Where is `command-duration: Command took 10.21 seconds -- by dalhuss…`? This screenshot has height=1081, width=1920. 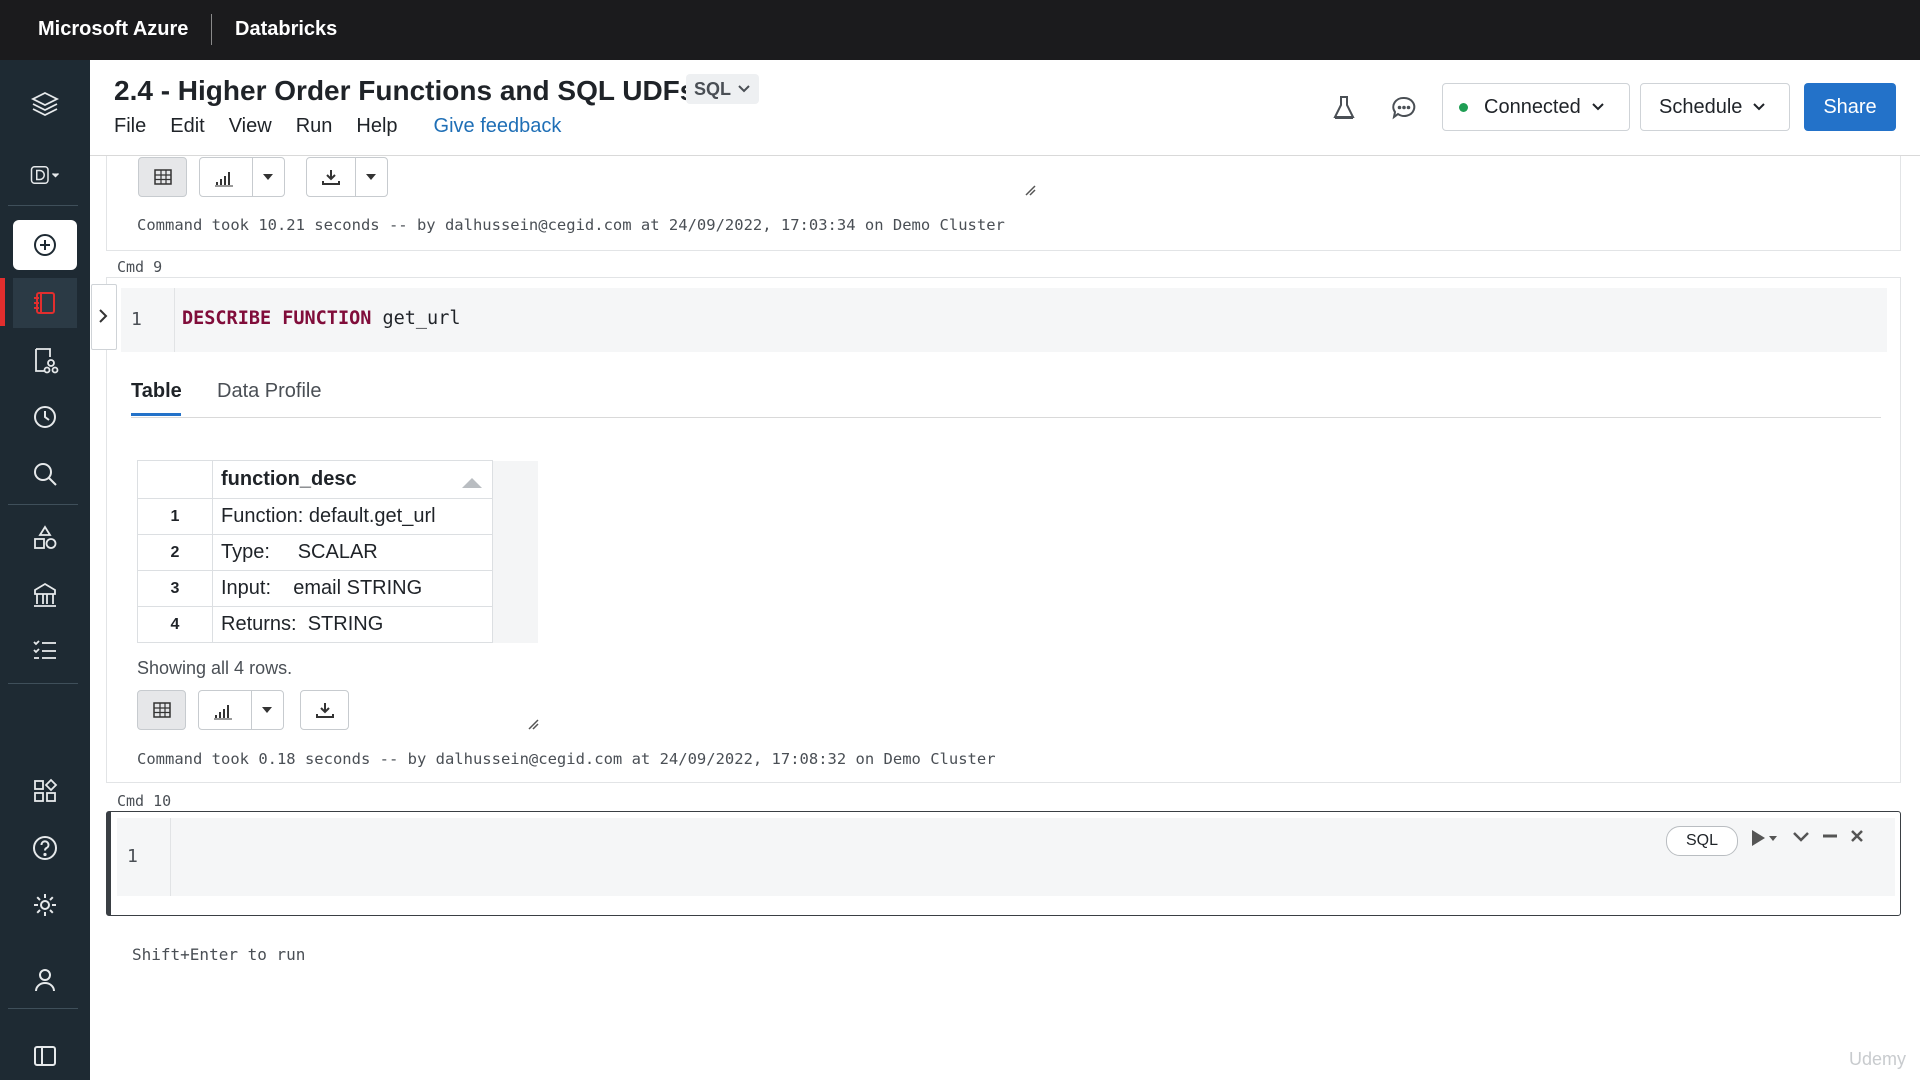
command-duration: Command took 10.21 seconds -- by dalhuss… is located at coordinates (571, 225).